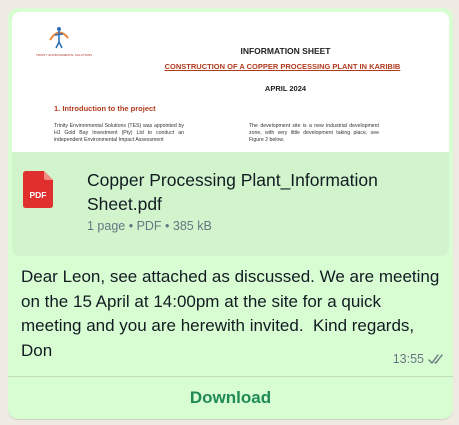  I want to click on file-size: 385 kB, so click(192, 226).